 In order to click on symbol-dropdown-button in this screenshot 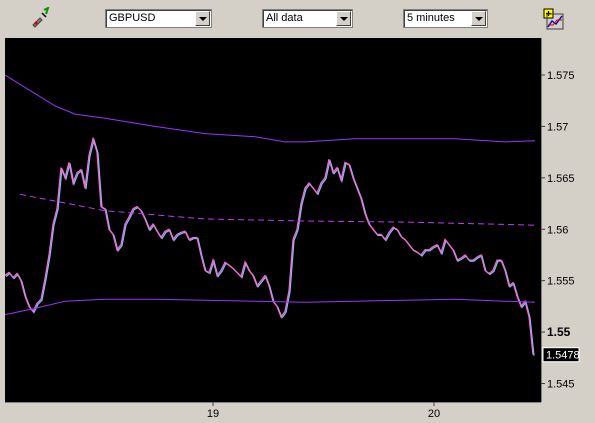, I will do `click(202, 18)`.